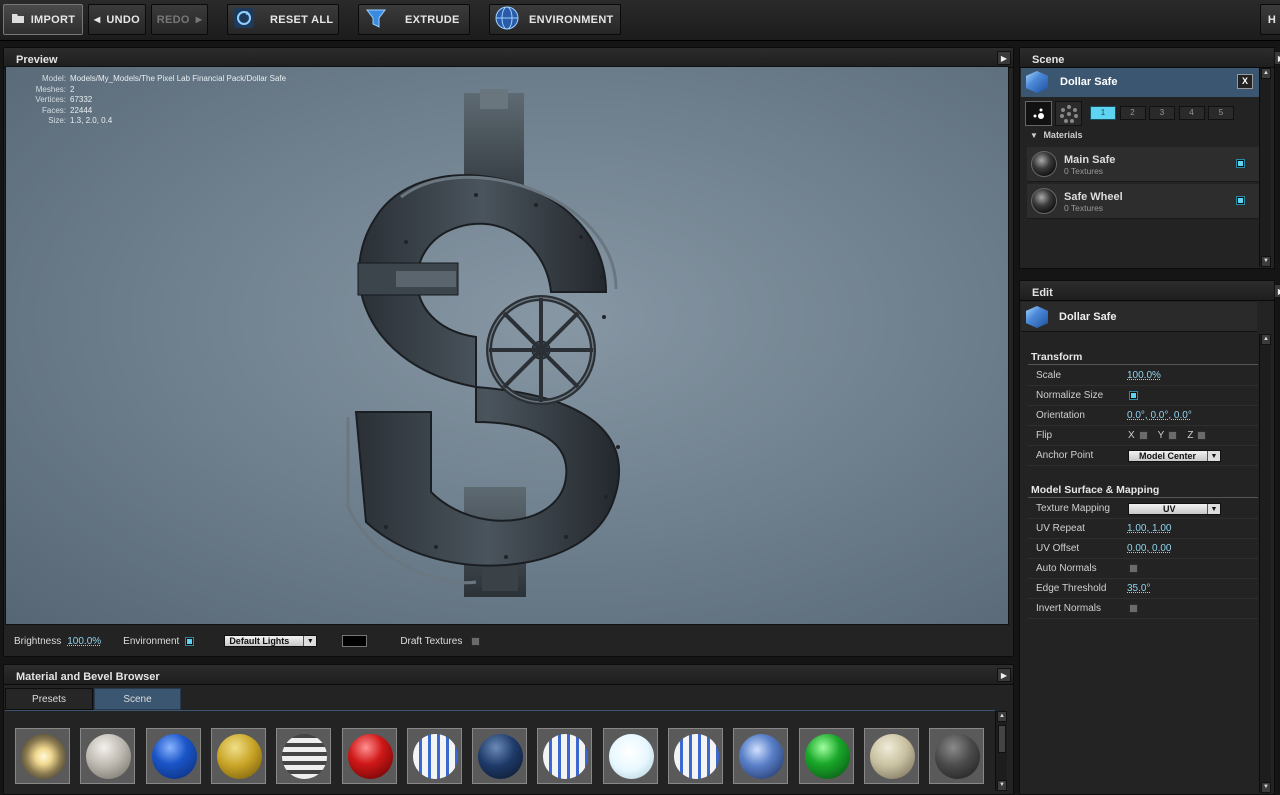 The width and height of the screenshot is (1280, 795). Describe the element at coordinates (476, 641) in the screenshot. I see `draft-textures-checkbox` at that location.